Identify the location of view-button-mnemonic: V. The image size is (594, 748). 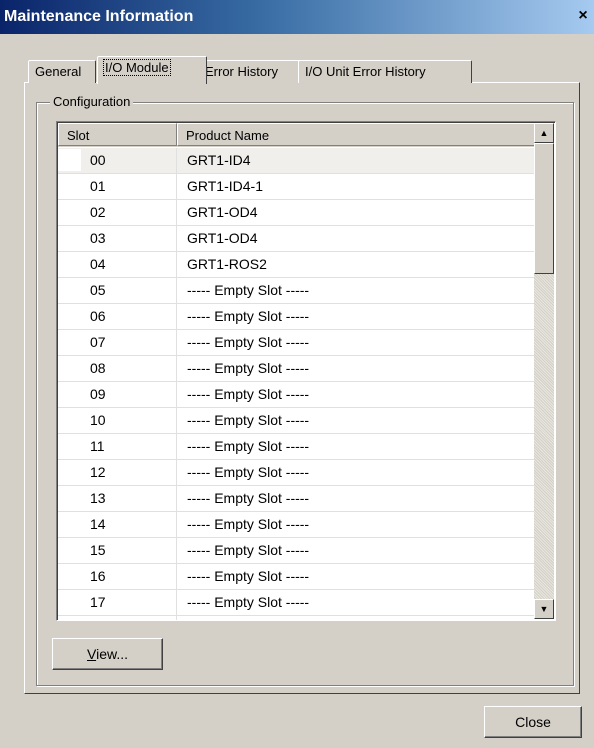
(92, 654).